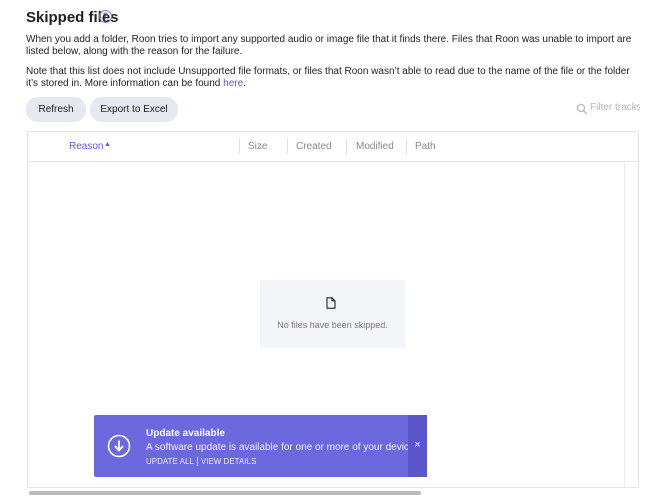  I want to click on close-icon: ×, so click(417, 445).